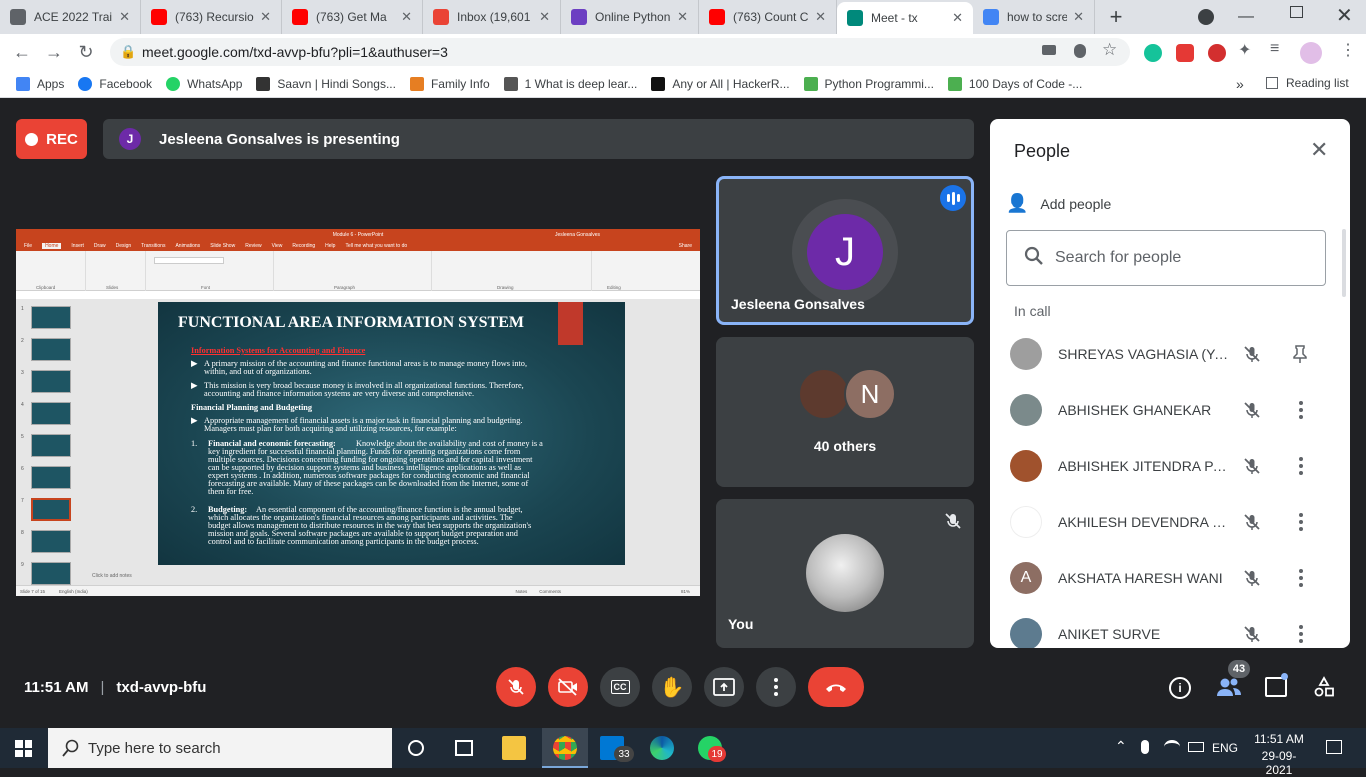 The width and height of the screenshot is (1366, 777). Describe the element at coordinates (40, 83) in the screenshot. I see `bookmark-item: Apps` at that location.